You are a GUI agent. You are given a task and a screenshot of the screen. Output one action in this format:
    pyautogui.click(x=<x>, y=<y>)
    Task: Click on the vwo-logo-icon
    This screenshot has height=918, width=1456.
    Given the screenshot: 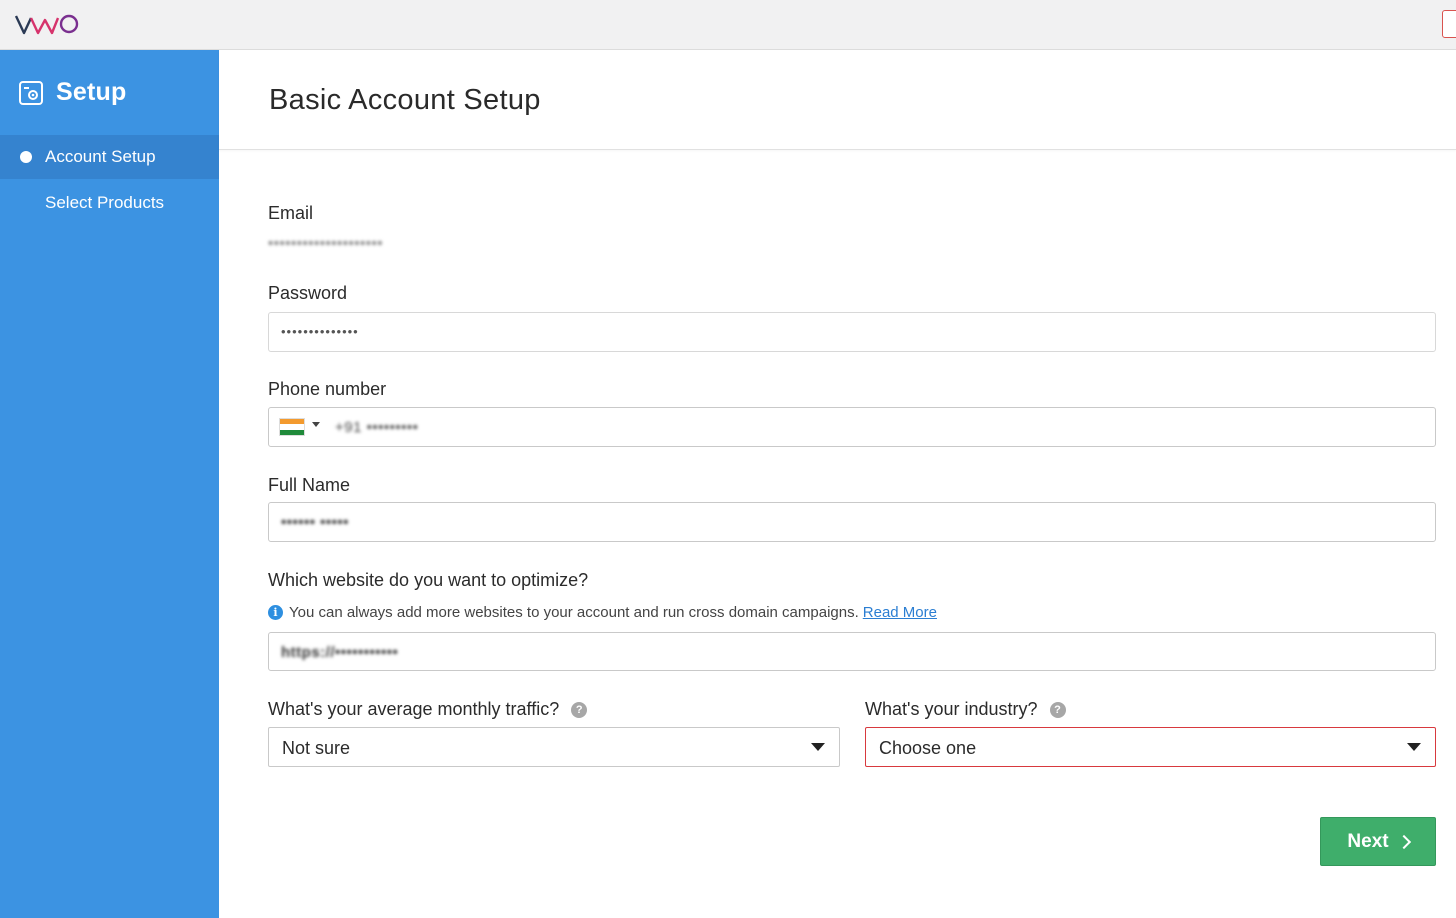 What is the action you would take?
    pyautogui.click(x=46, y=24)
    